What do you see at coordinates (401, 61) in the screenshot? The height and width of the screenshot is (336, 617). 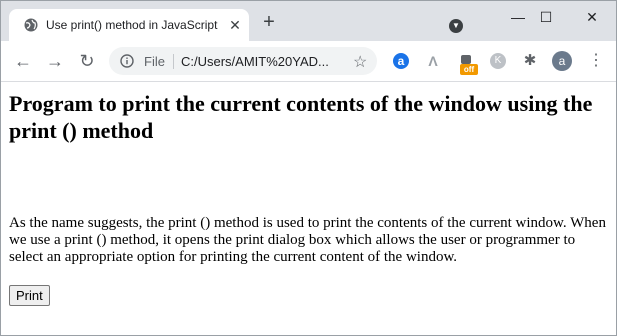 I see `a-extension-icon: a` at bounding box center [401, 61].